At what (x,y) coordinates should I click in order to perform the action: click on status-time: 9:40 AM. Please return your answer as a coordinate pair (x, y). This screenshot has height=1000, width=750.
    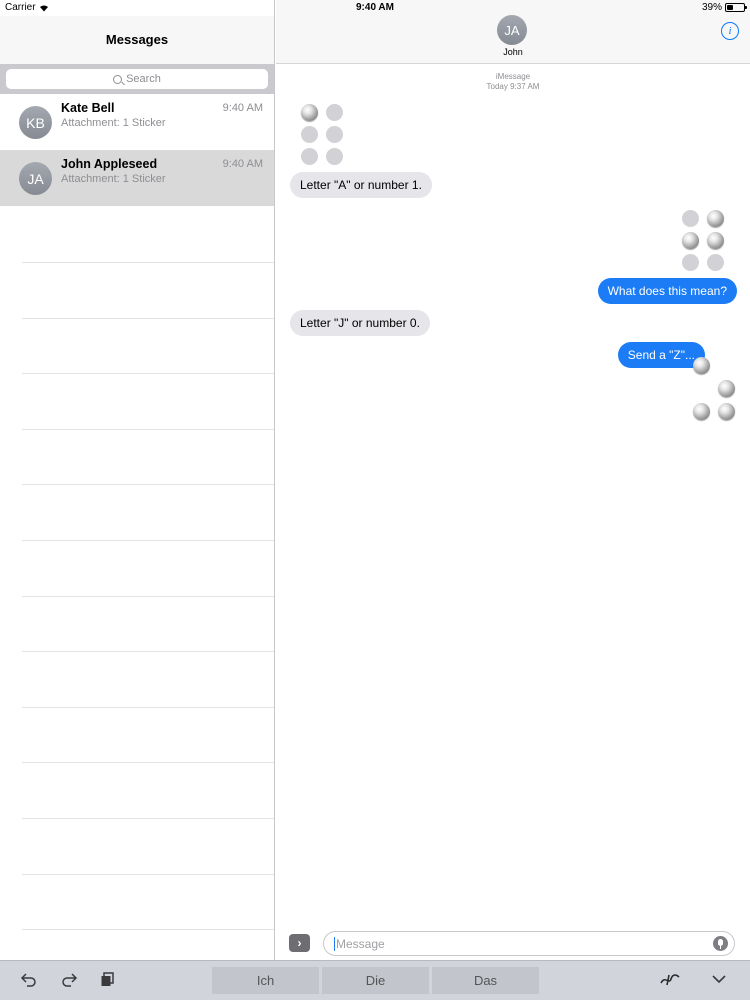
    Looking at the image, I should click on (375, 7).